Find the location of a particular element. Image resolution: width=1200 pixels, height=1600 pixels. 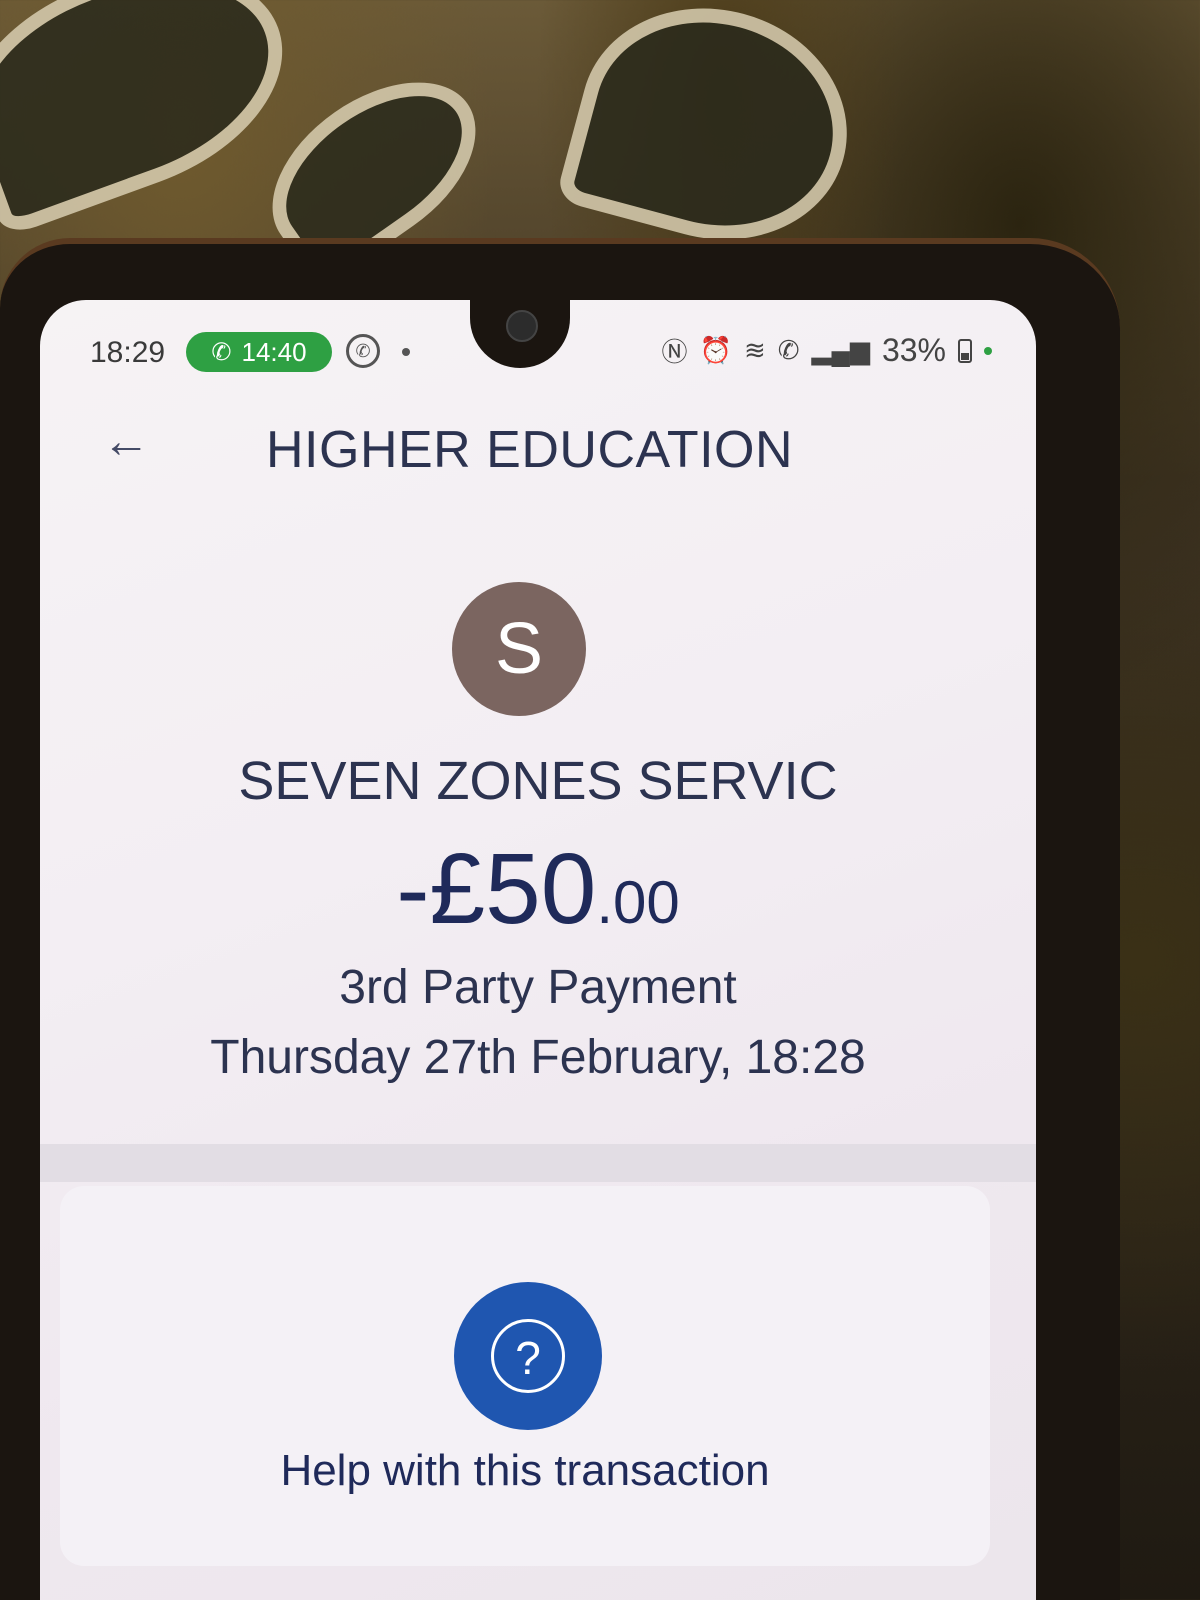

help-label: Help with this transaction is located at coordinates (525, 1471).